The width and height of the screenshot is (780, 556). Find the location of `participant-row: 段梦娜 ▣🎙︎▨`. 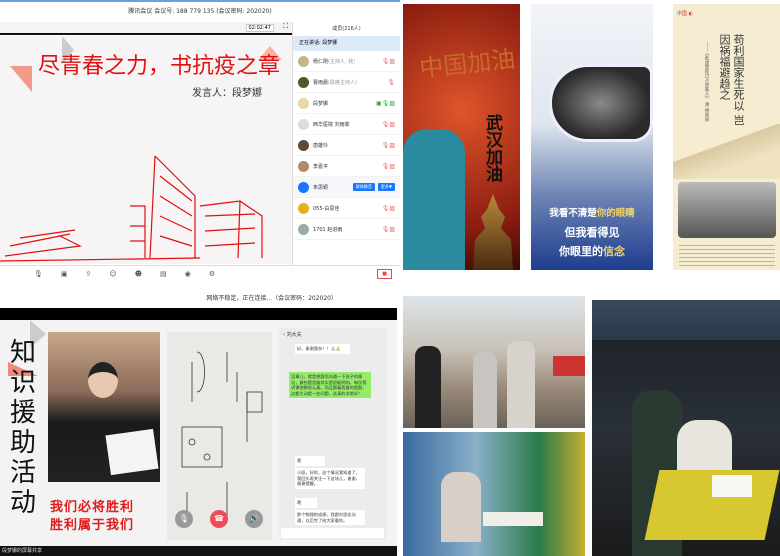

participant-row: 段梦娜 ▣🎙︎▨ is located at coordinates (346, 103).